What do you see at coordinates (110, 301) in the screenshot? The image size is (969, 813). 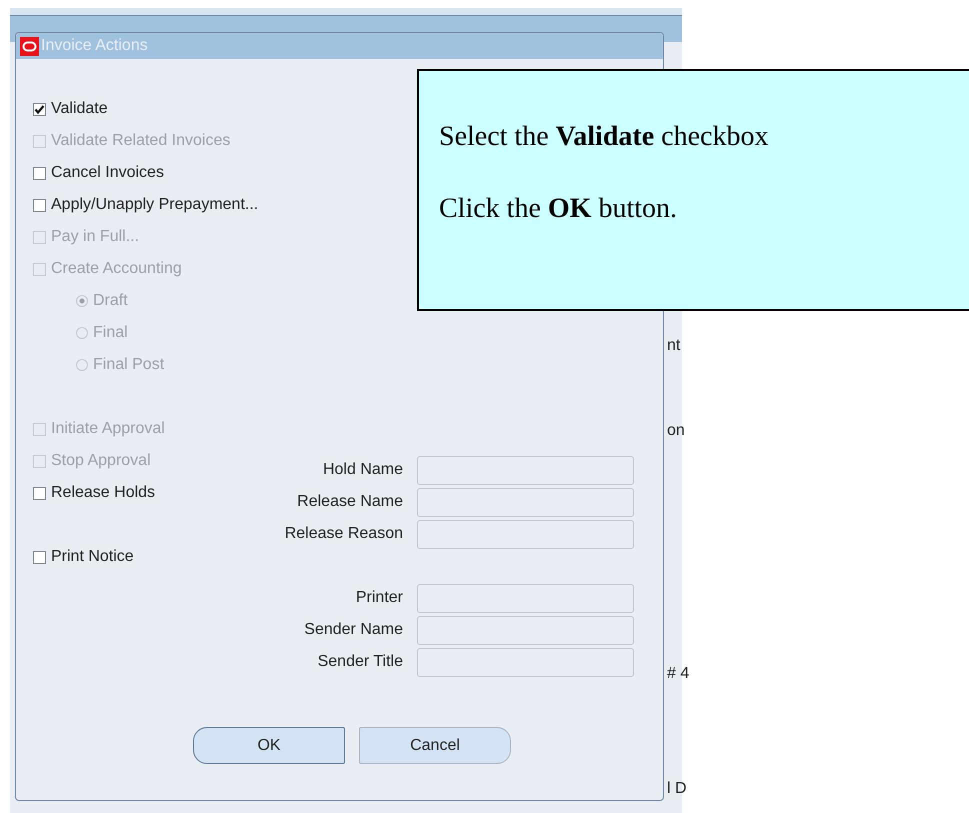 I see `radio-label: Draft` at bounding box center [110, 301].